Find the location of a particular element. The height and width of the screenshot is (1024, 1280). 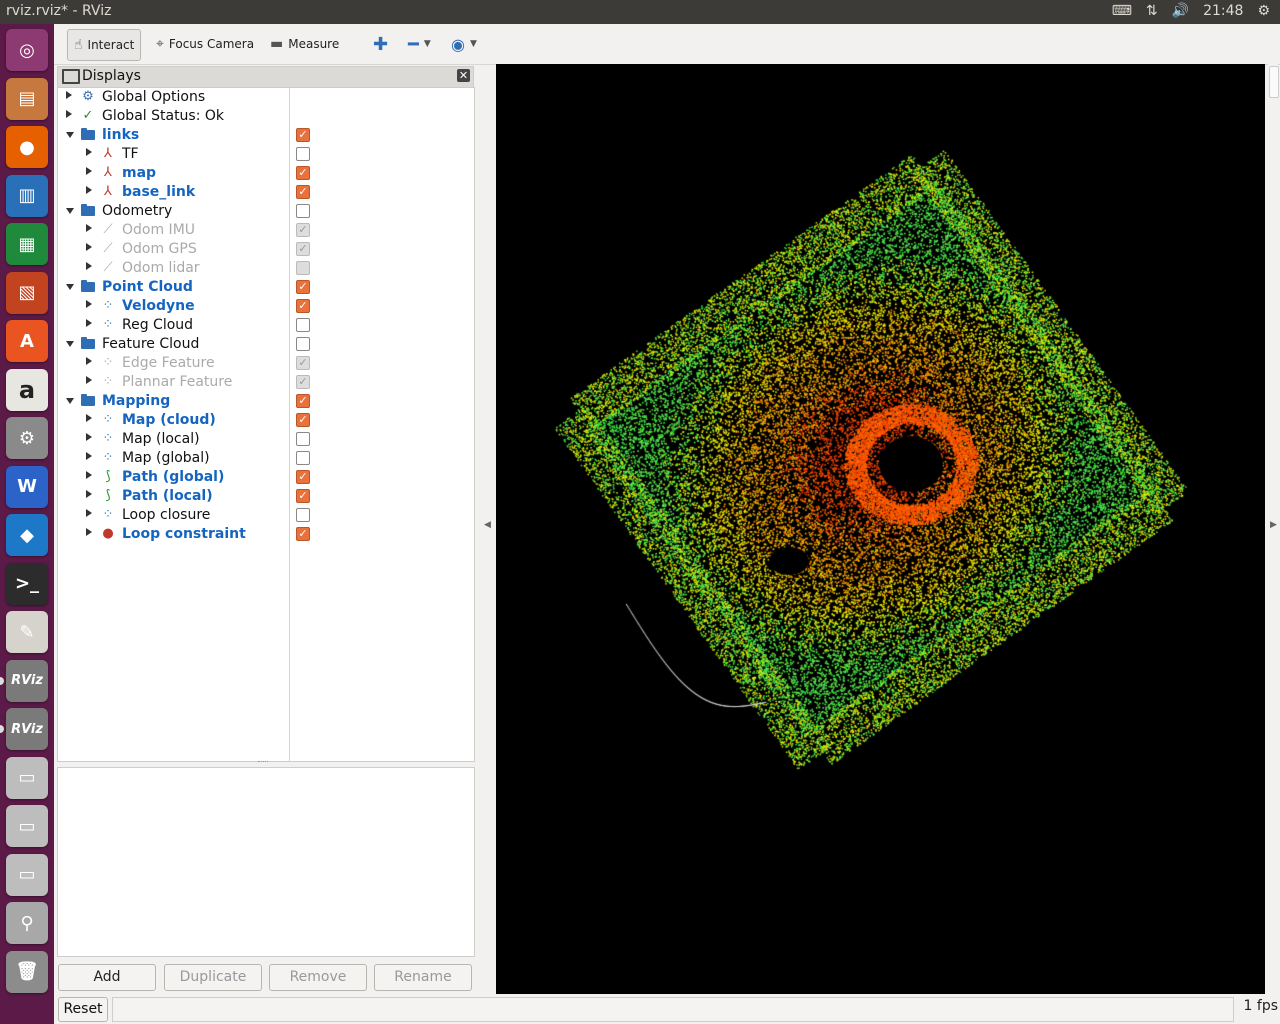

ubuntu-dash-icon: ◎ is located at coordinates (27, 50).